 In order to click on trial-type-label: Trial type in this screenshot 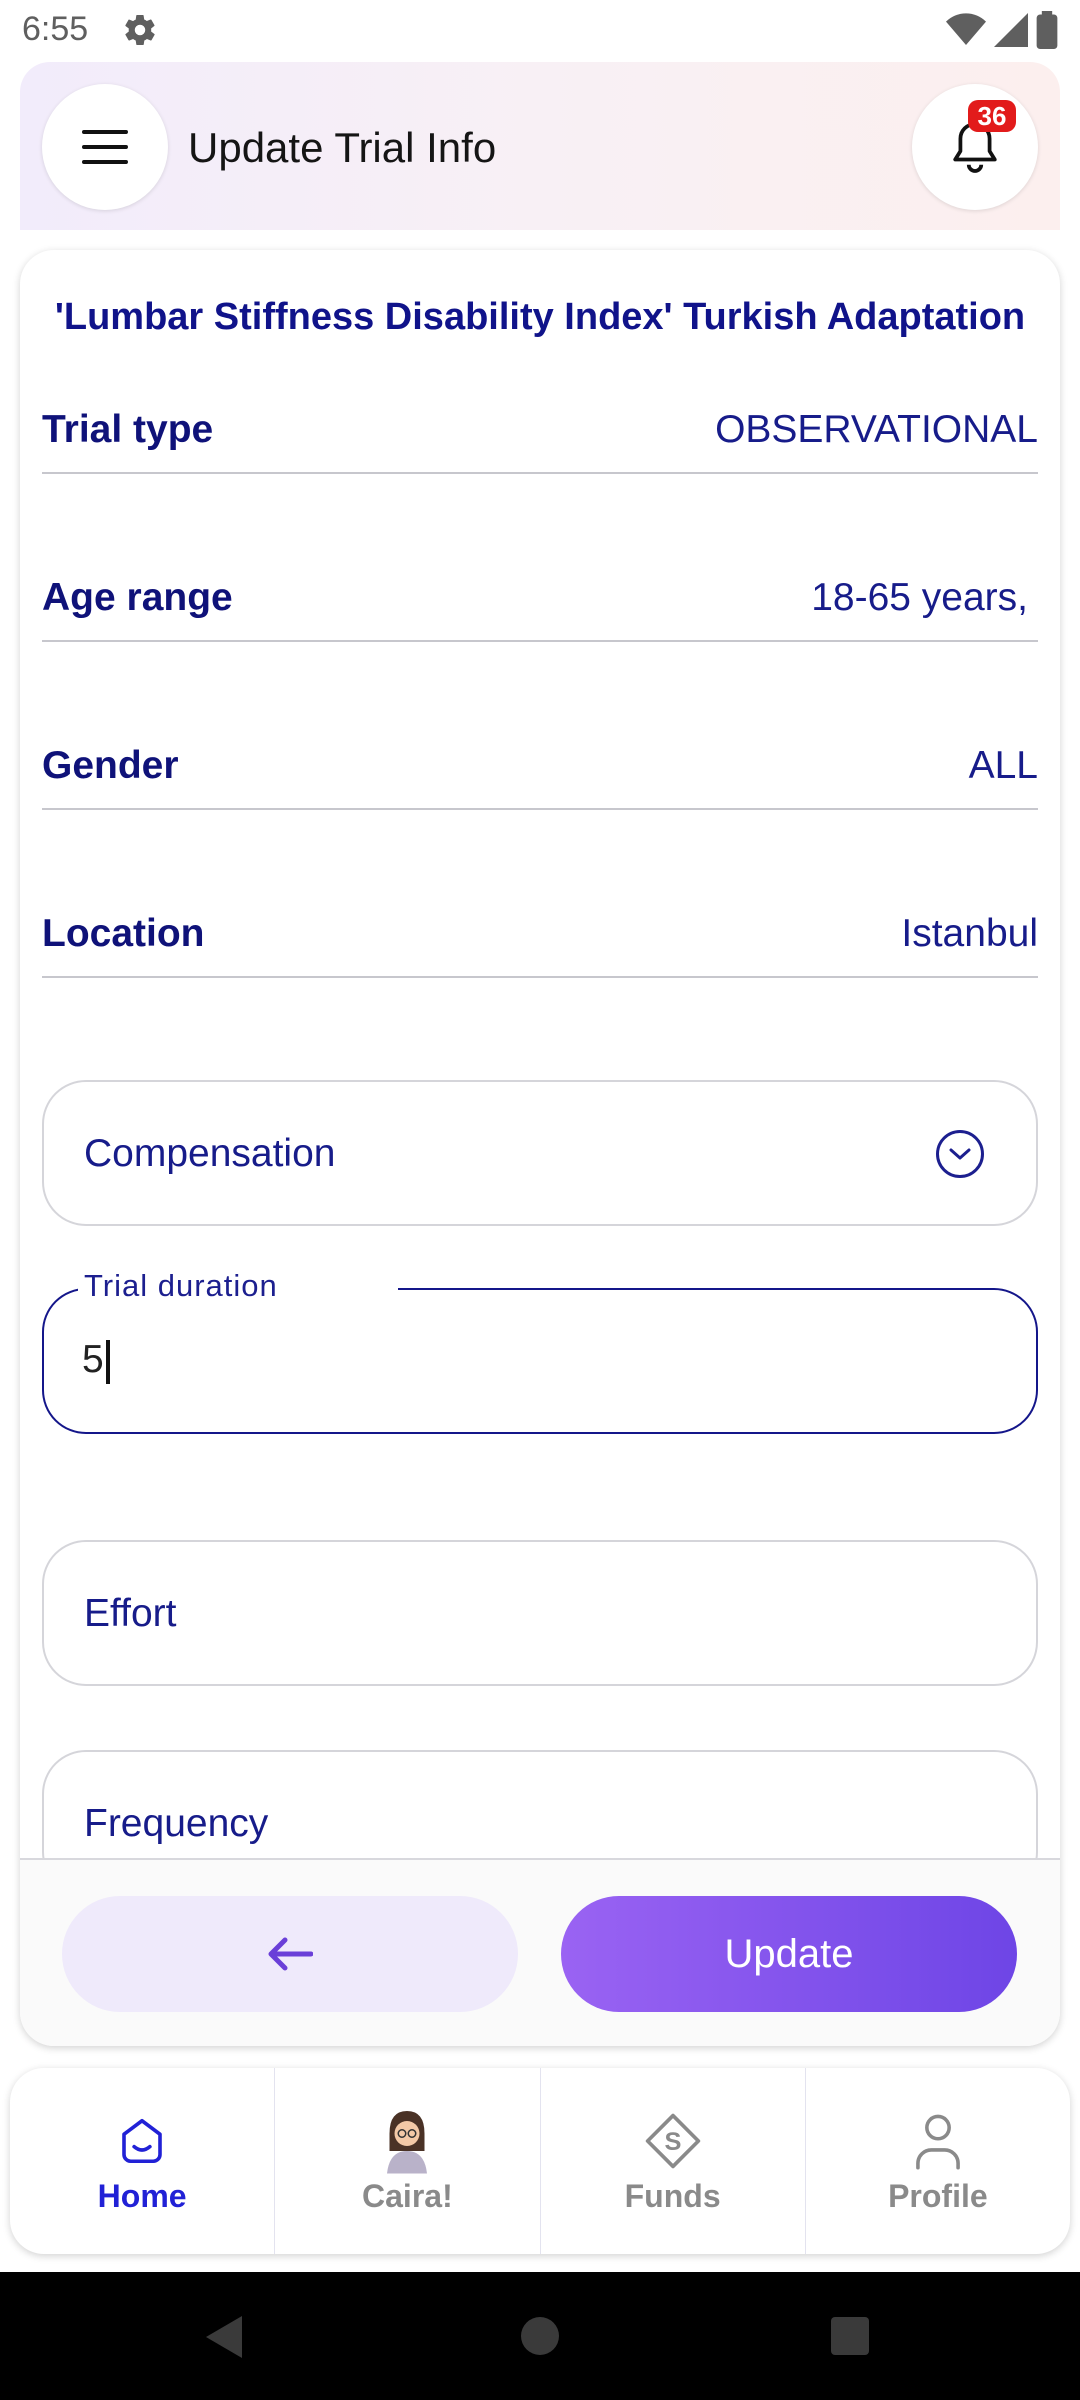, I will do `click(128, 429)`.